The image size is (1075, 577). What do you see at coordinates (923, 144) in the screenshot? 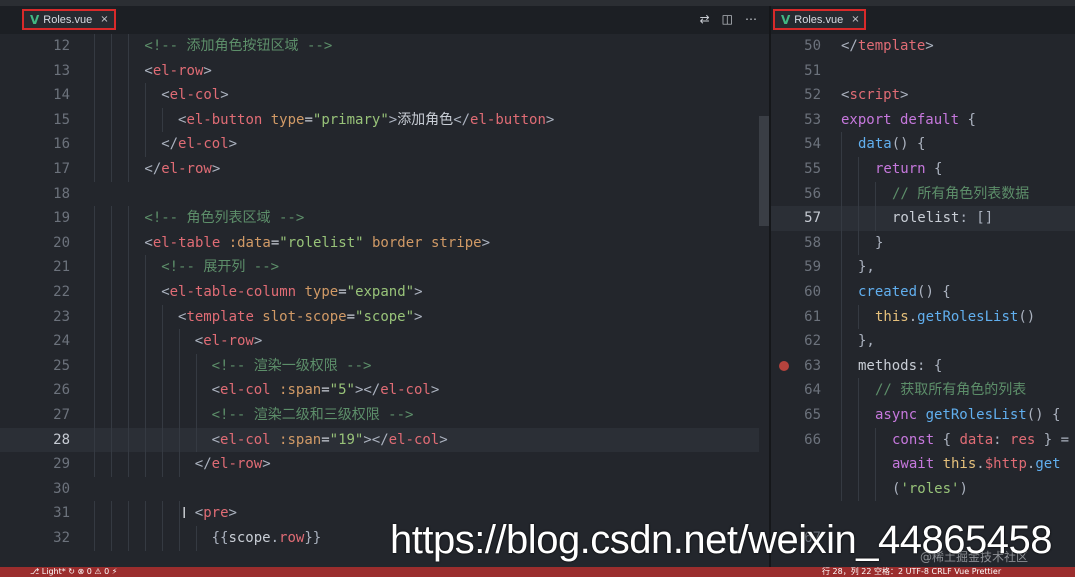
I see `code-line: 54 data() {` at bounding box center [923, 144].